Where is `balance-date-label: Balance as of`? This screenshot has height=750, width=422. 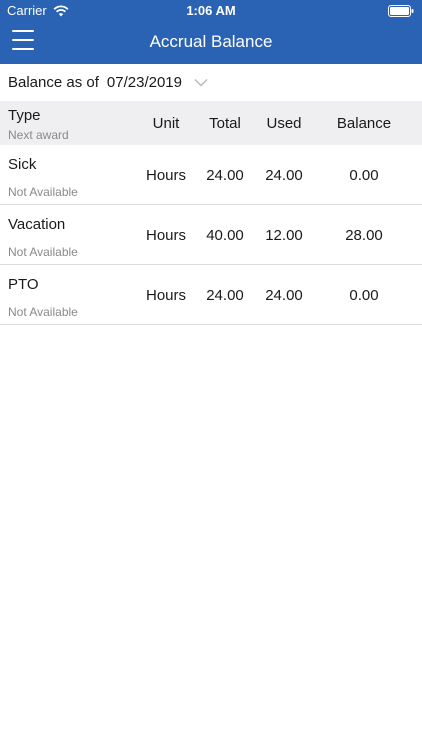
balance-date-label: Balance as of is located at coordinates (53, 82).